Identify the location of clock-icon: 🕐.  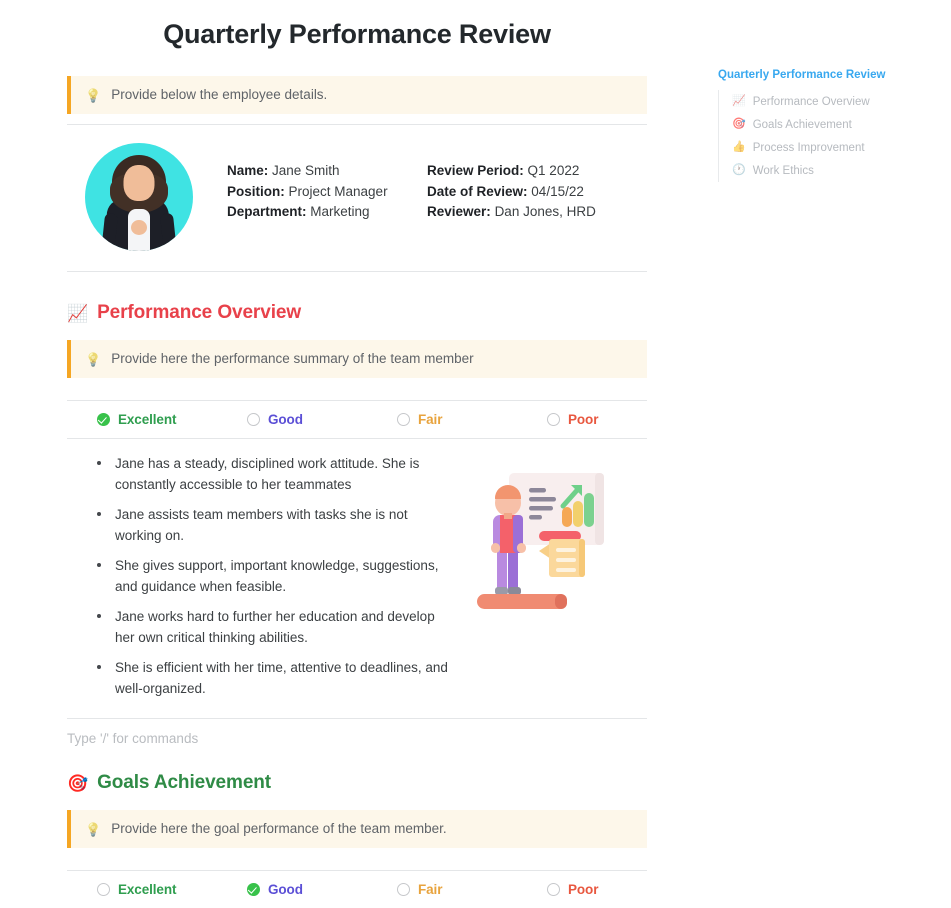
(739, 170).